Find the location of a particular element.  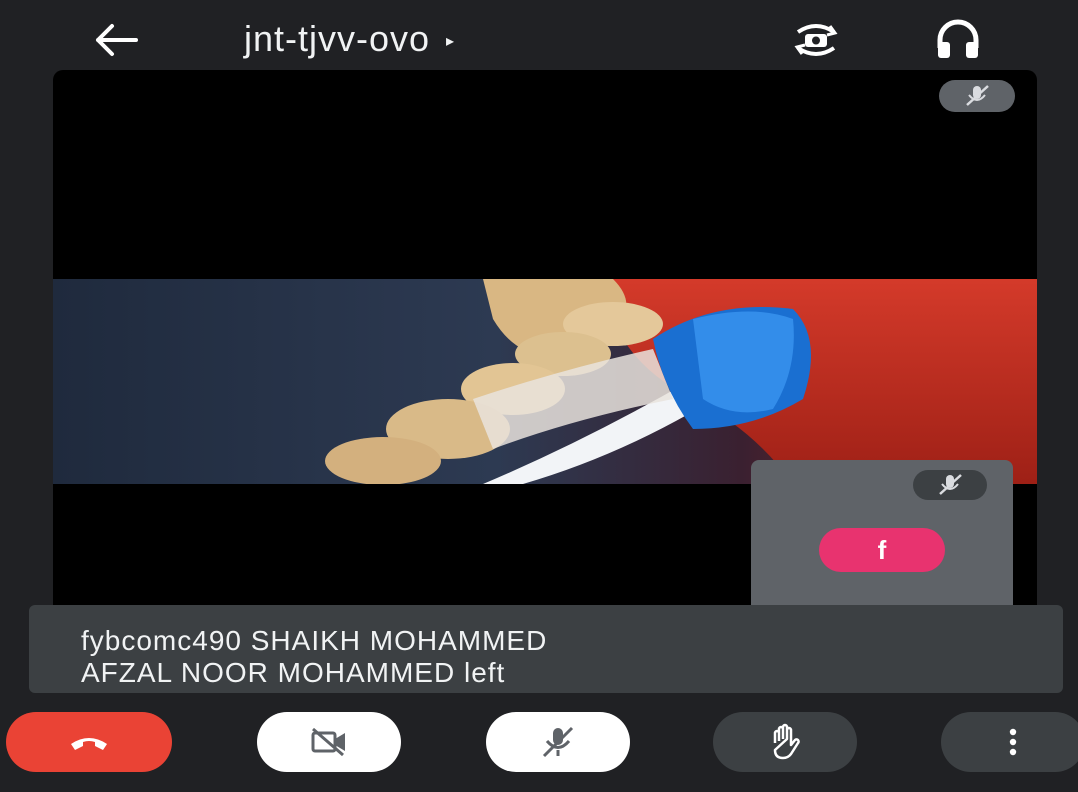

phone-hangup-icon is located at coordinates (89, 744).